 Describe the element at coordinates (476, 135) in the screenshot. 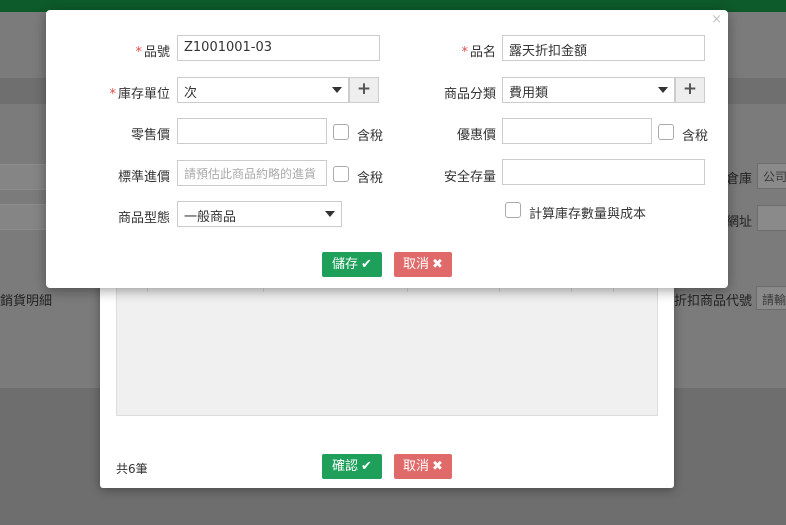

I see `discount-price-label: 優惠價` at that location.